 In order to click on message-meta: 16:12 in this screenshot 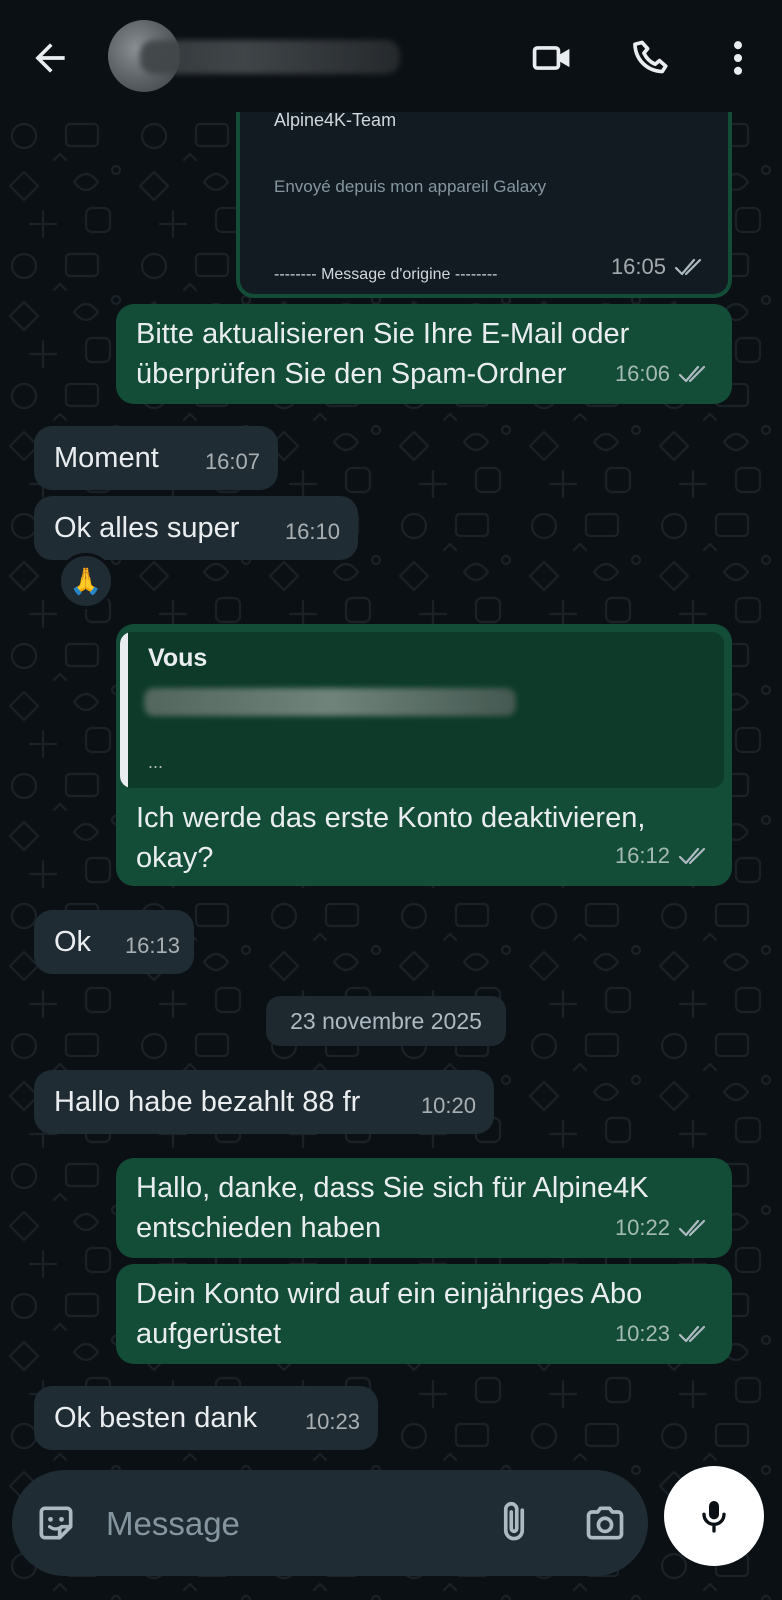, I will do `click(663, 856)`.